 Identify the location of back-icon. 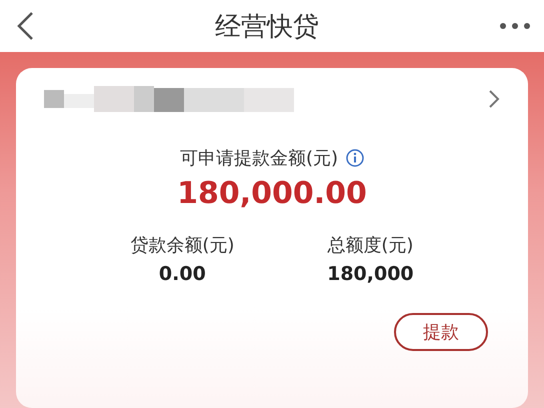
(25, 26).